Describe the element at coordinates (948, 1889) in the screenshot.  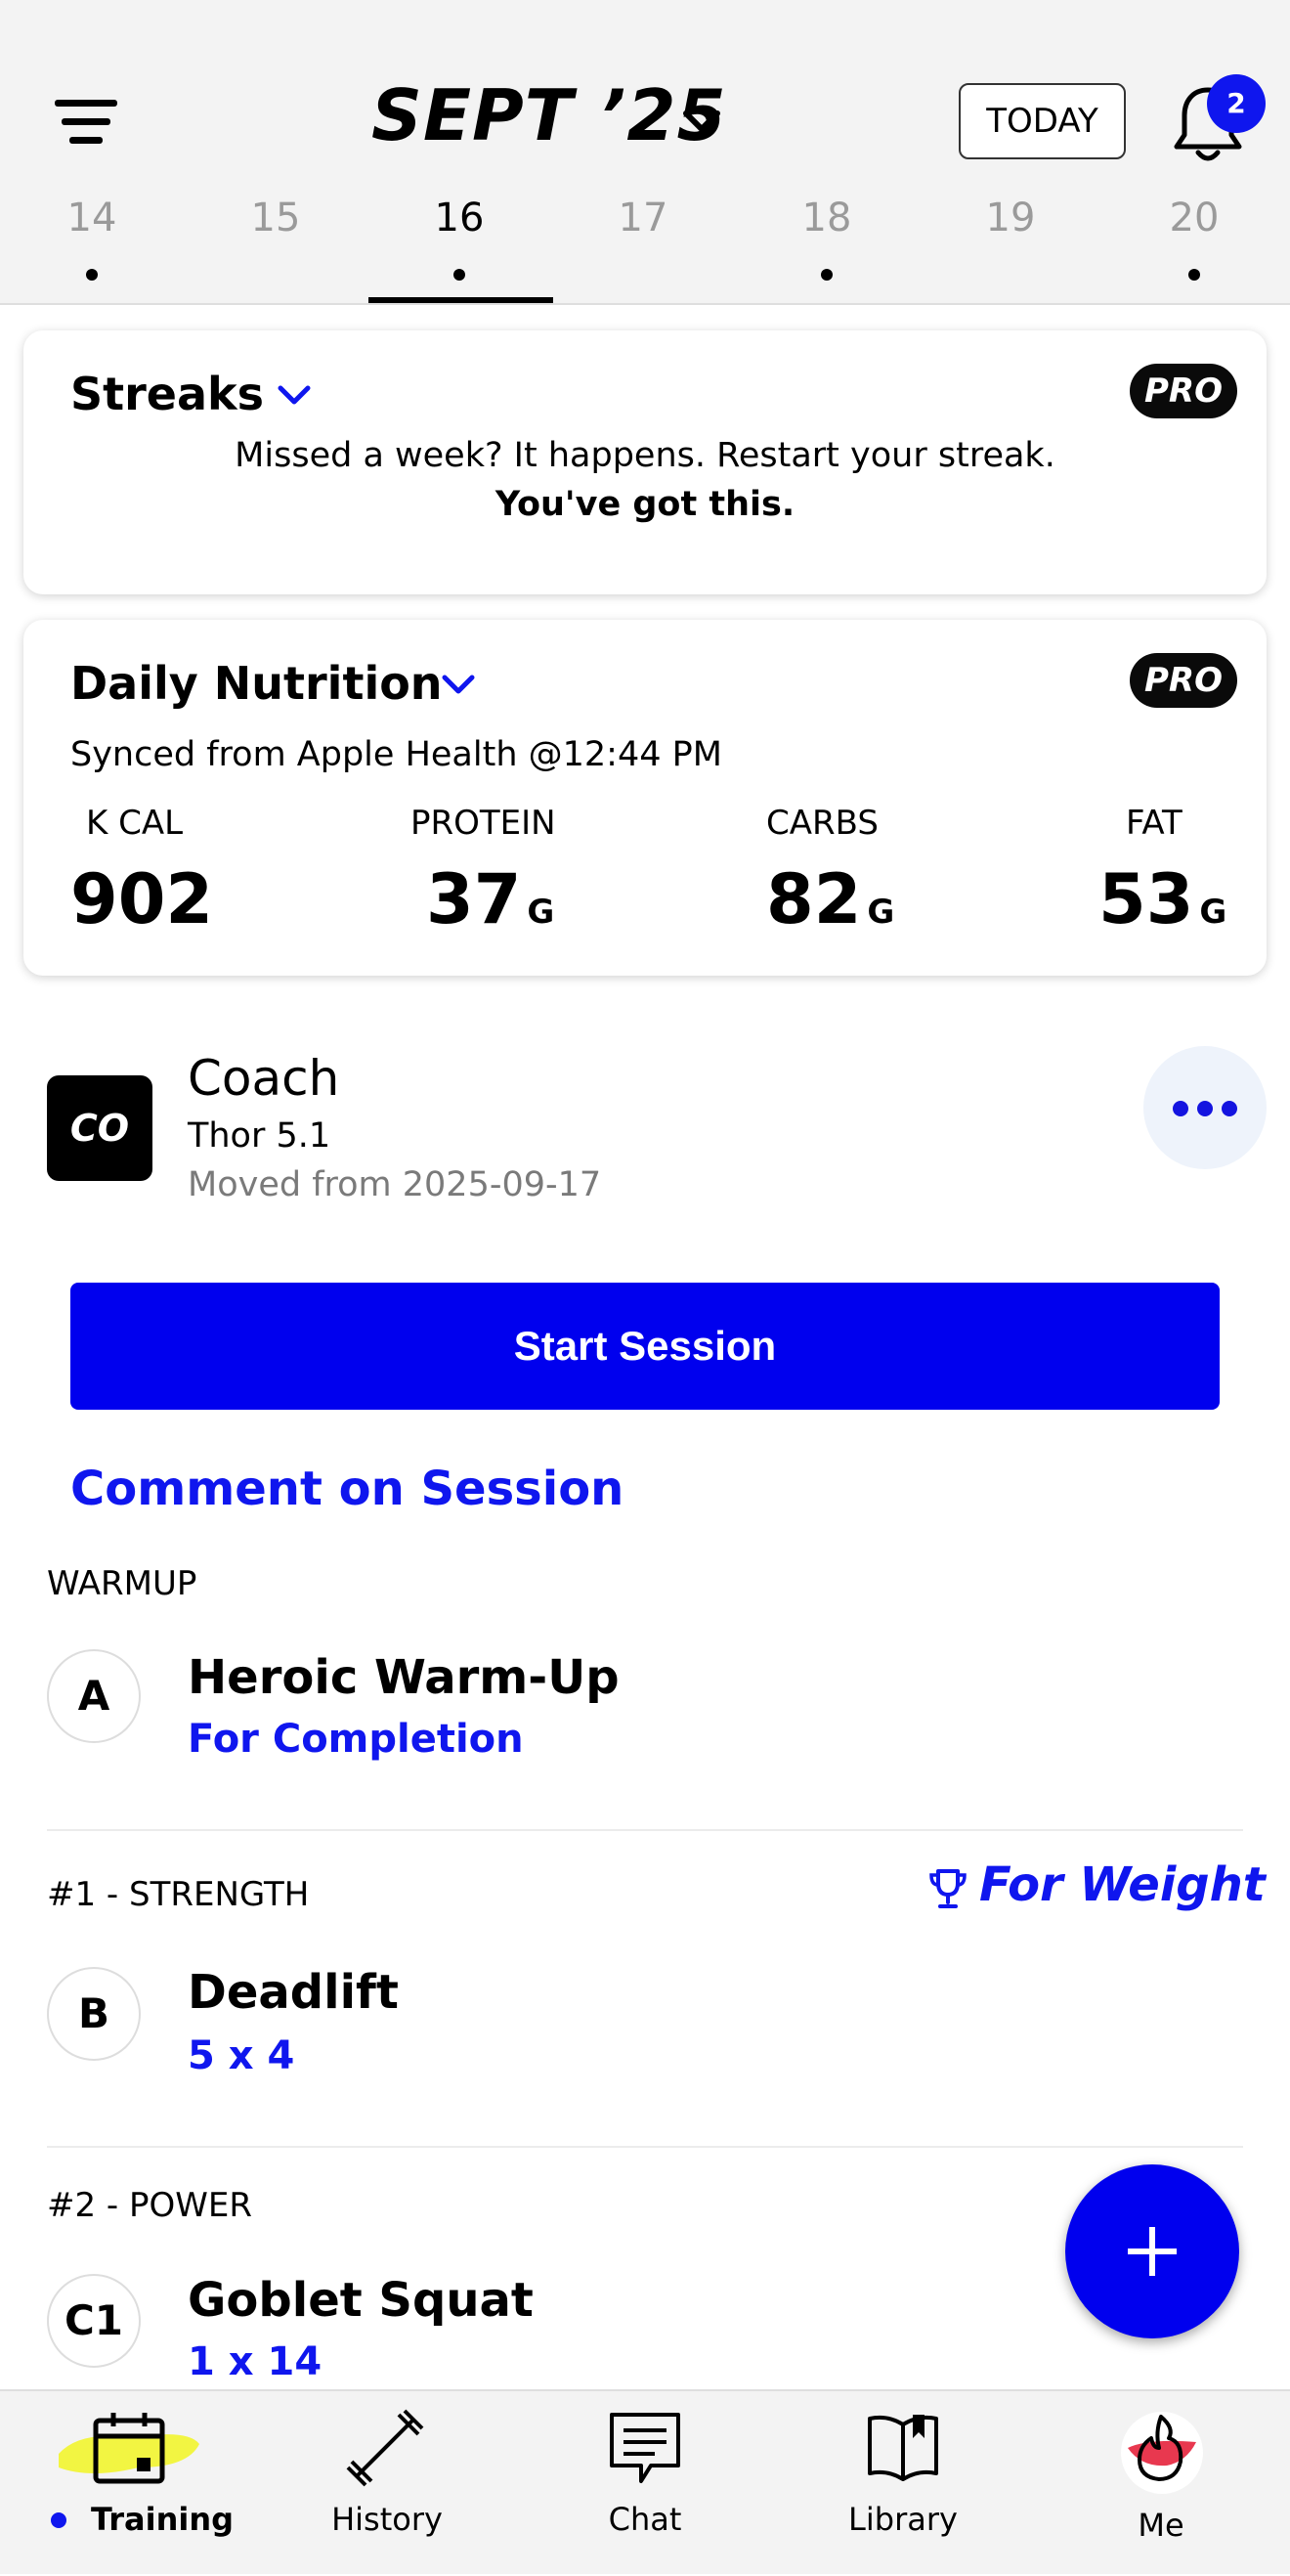
I see `trophy-icon` at that location.